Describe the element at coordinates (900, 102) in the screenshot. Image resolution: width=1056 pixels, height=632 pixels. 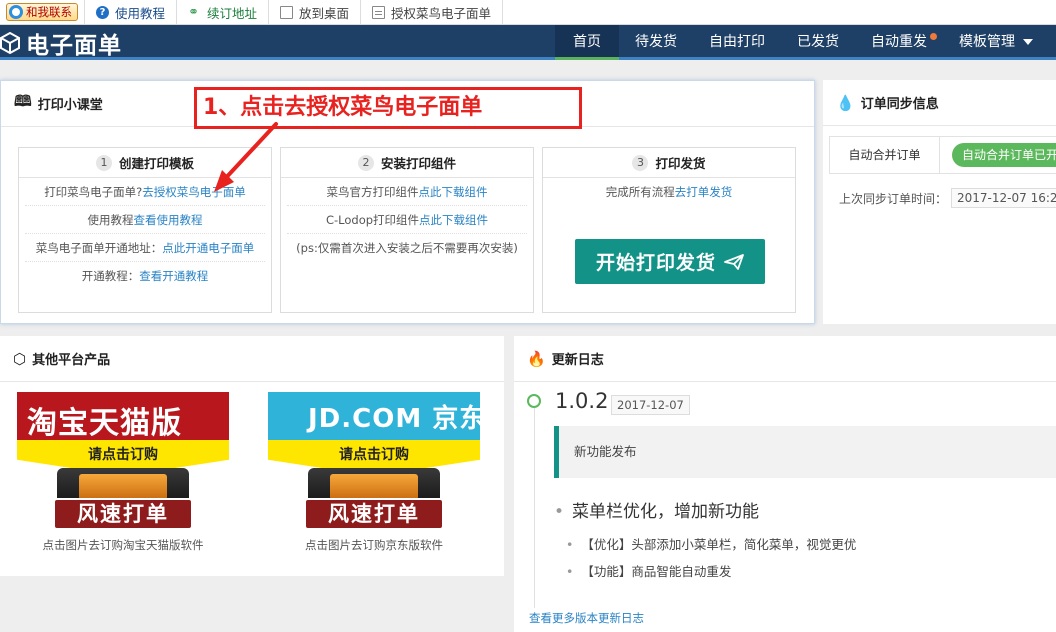
I see `order-sync-title: 订单同步信息` at that location.